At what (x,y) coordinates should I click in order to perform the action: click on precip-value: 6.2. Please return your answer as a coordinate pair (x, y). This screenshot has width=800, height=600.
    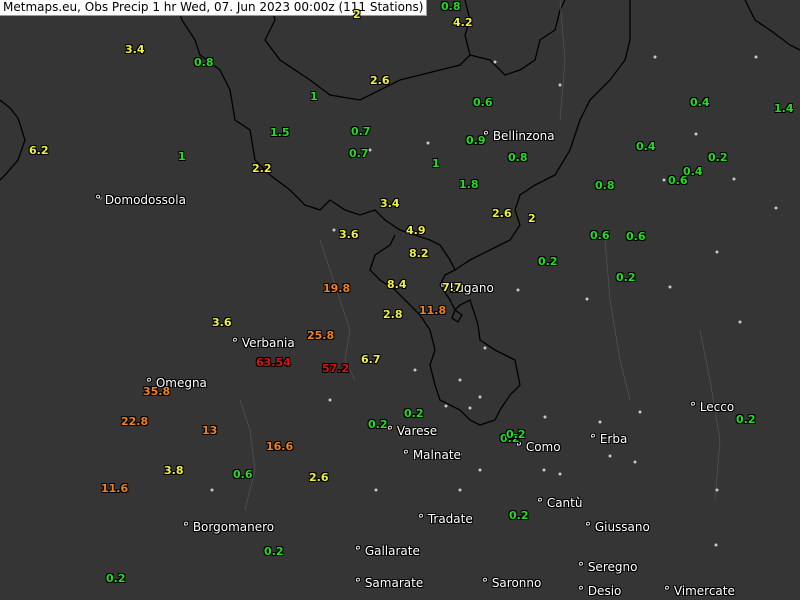
    Looking at the image, I should click on (39, 150).